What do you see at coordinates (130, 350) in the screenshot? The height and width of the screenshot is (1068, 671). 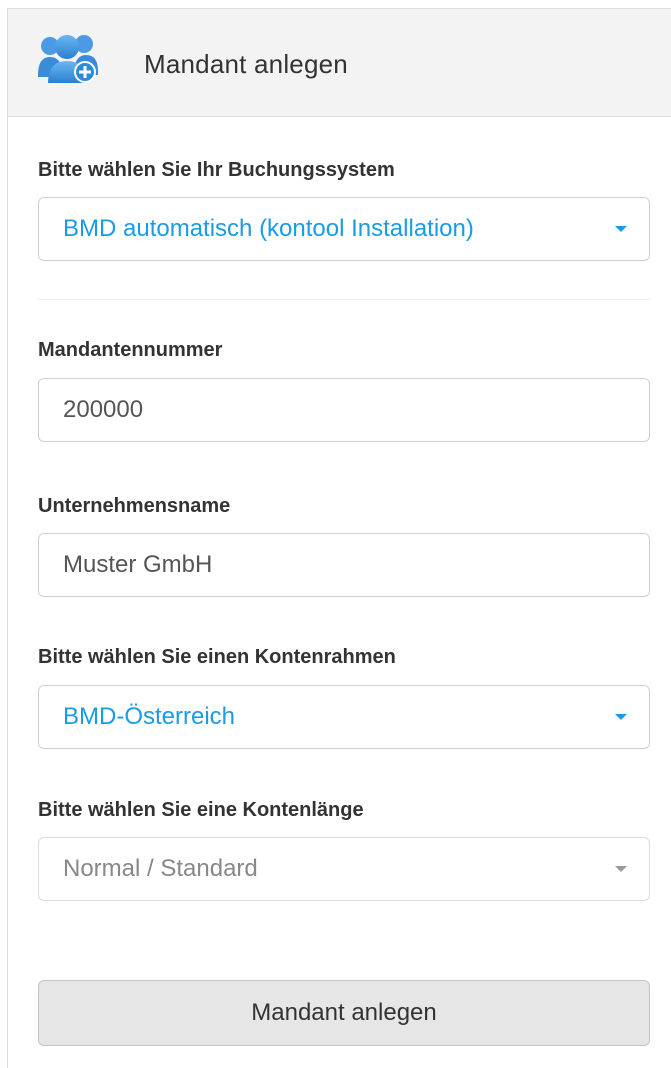 I see `client-number-label: Mandantennummer` at bounding box center [130, 350].